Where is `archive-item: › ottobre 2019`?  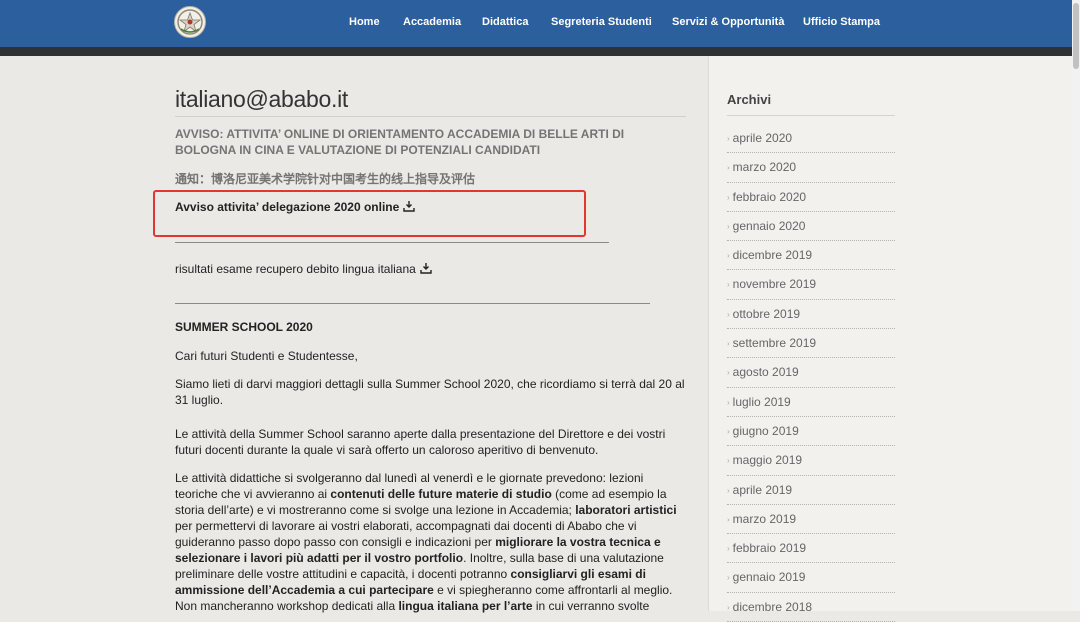
archive-item: › ottobre 2019 is located at coordinates (811, 315).